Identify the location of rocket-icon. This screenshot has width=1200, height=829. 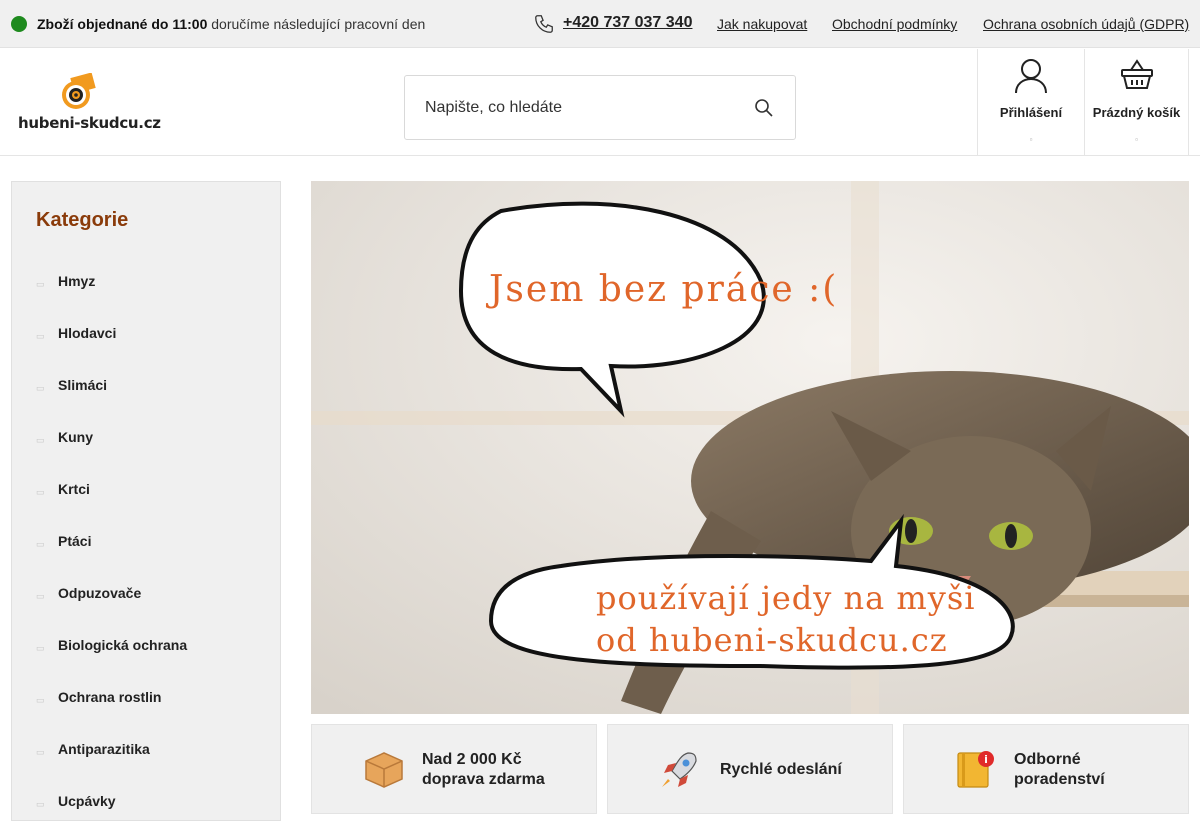
(679, 769).